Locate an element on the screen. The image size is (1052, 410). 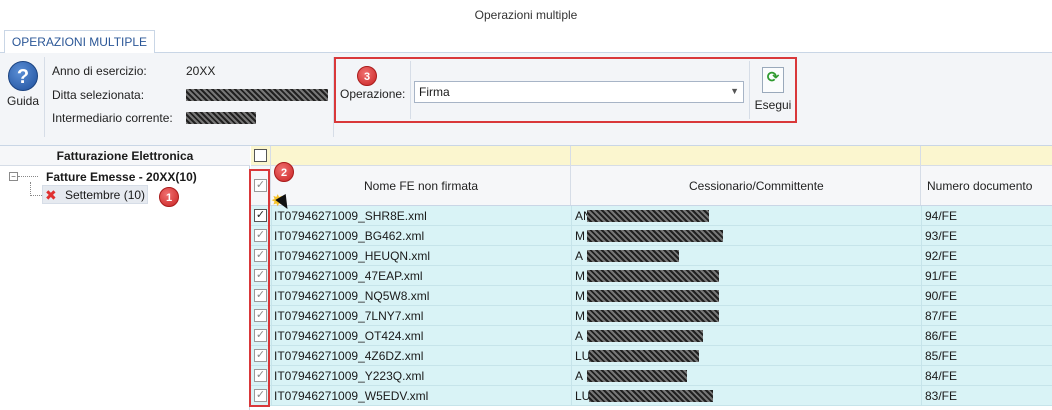
cell-file: IT07946271009_W5EDV.xml is located at coordinates (351, 396).